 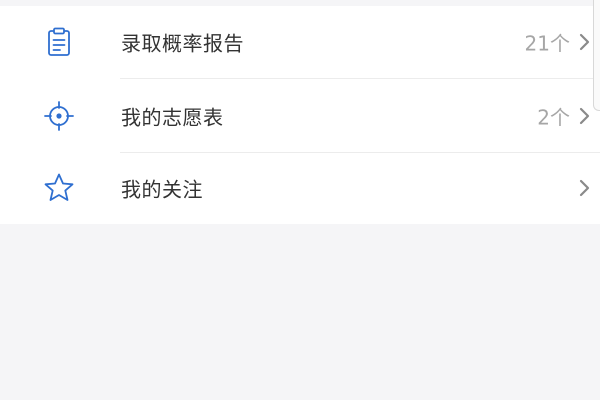 What do you see at coordinates (172, 117) in the screenshot?
I see `menu-item-label: 我的志愿表` at bounding box center [172, 117].